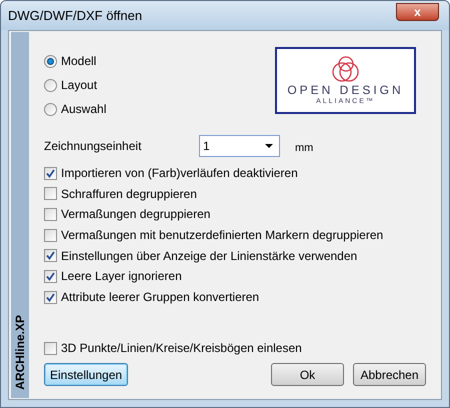 This screenshot has height=408, width=450. What do you see at coordinates (135, 215) in the screenshot?
I see `checkbox-label: Vermaßungen degruppieren` at bounding box center [135, 215].